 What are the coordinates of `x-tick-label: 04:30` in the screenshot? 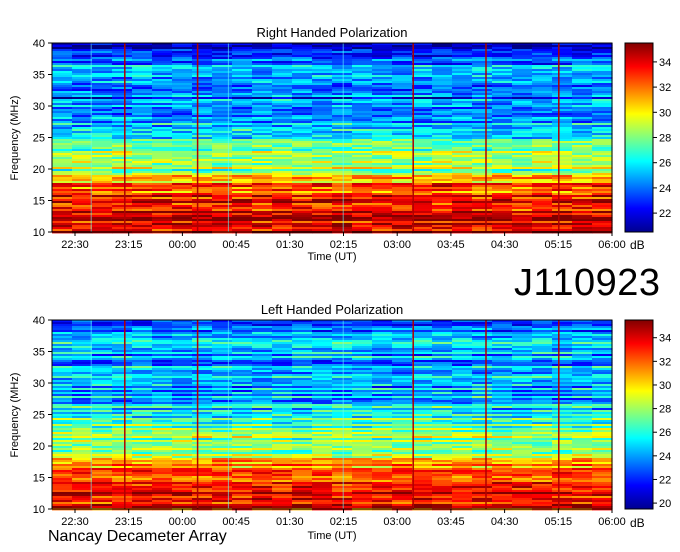 It's located at (505, 245).